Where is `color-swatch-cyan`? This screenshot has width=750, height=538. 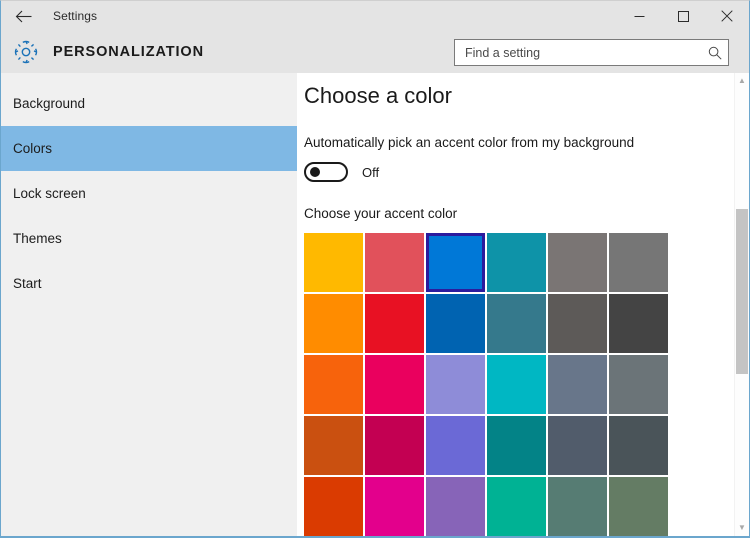 color-swatch-cyan is located at coordinates (516, 384).